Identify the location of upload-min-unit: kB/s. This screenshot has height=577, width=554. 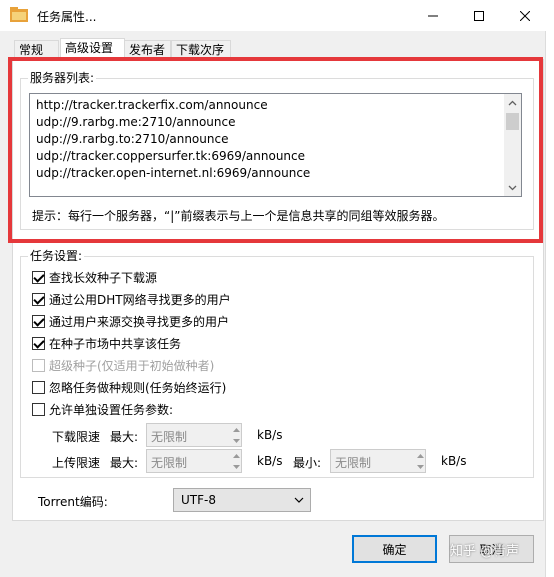
(454, 461).